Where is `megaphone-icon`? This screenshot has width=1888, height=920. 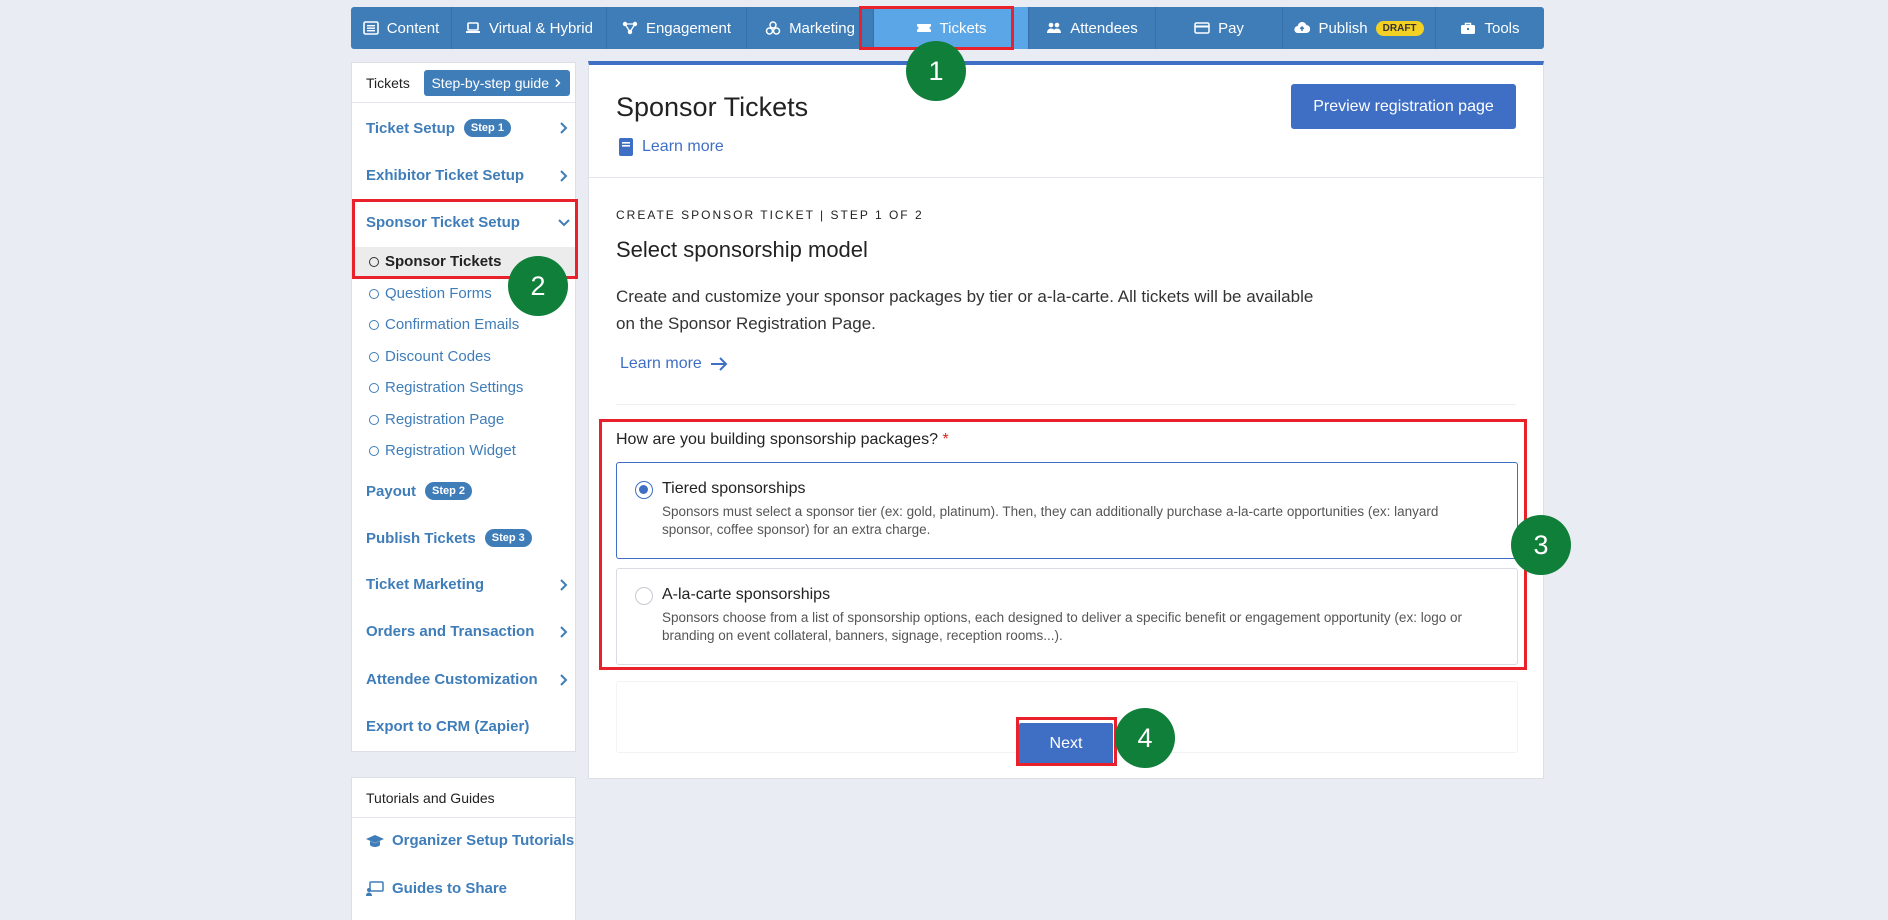 megaphone-icon is located at coordinates (773, 28).